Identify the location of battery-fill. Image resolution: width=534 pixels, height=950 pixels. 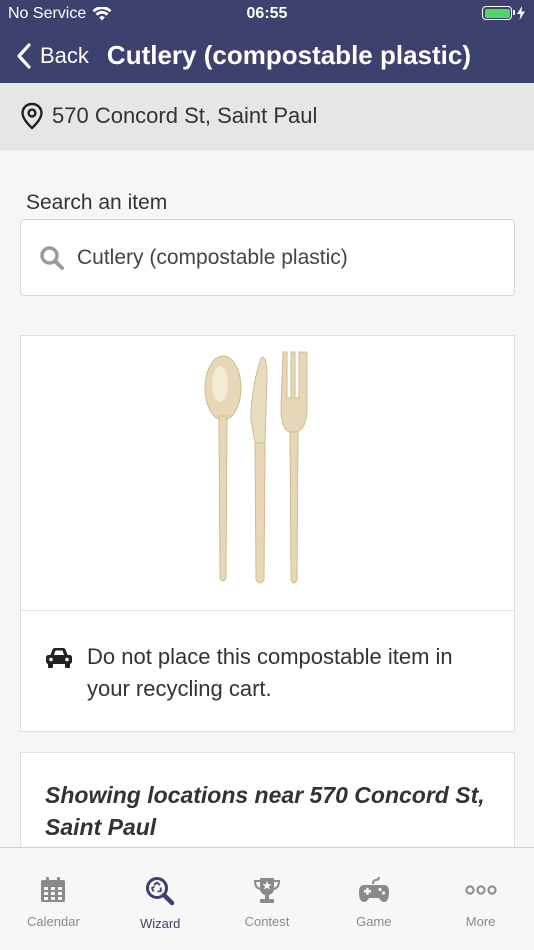
(497, 13).